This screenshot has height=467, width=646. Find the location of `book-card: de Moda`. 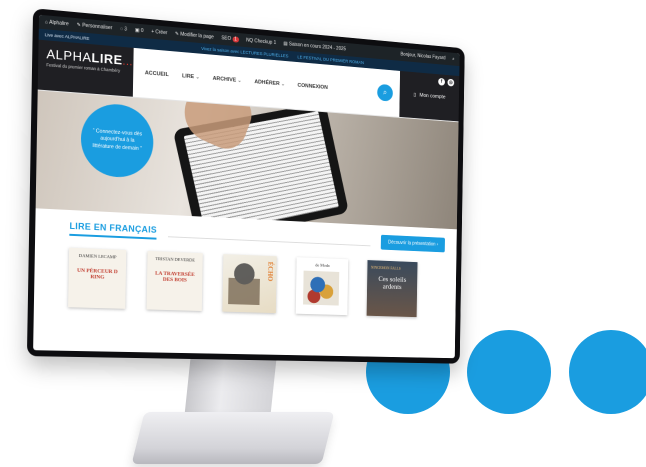

book-card: de Moda is located at coordinates (322, 286).